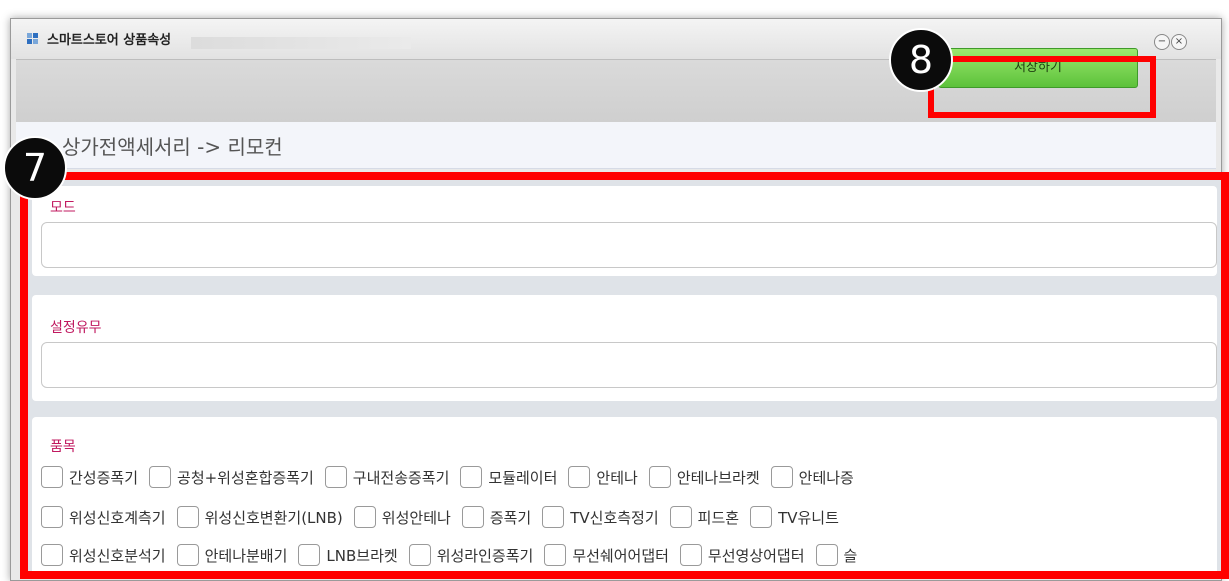  What do you see at coordinates (1162, 42) in the screenshot?
I see `minimize-icon: −` at bounding box center [1162, 42].